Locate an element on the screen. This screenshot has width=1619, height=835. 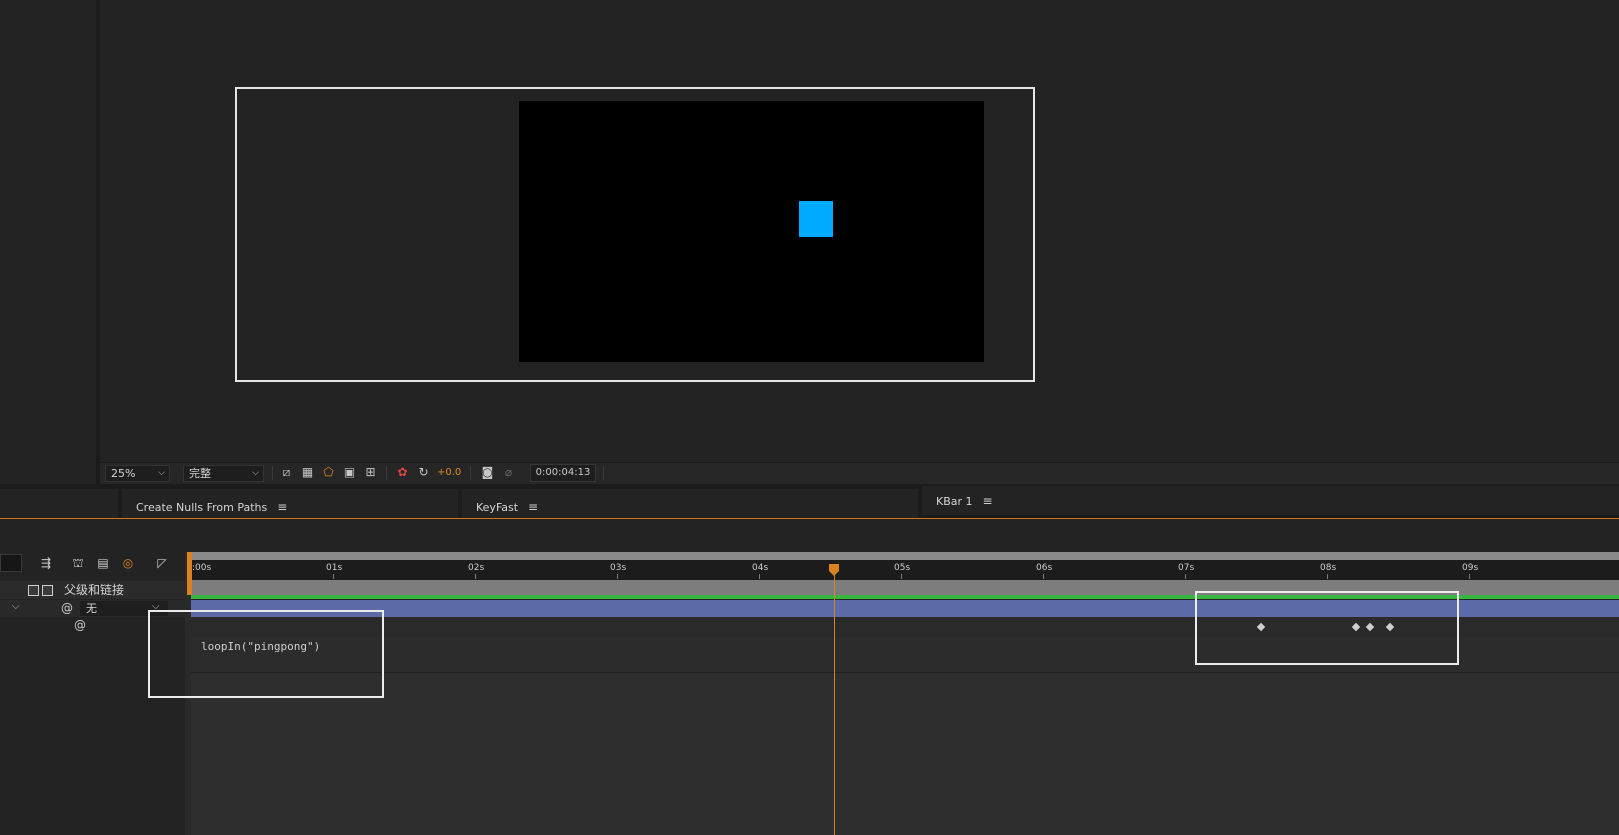
frame-blending-icon: ▤ is located at coordinates (103, 563).